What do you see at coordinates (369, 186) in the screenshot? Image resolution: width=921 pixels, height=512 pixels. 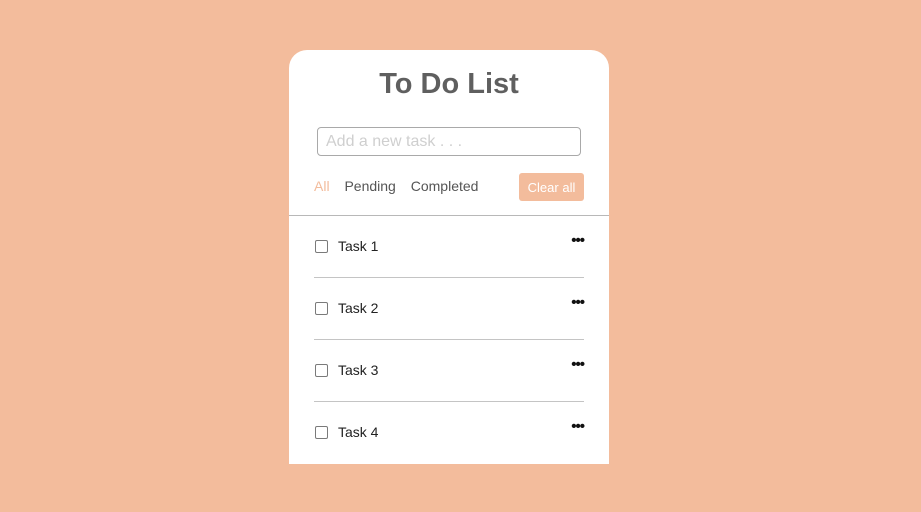 I see `filter-pending: Pending` at bounding box center [369, 186].